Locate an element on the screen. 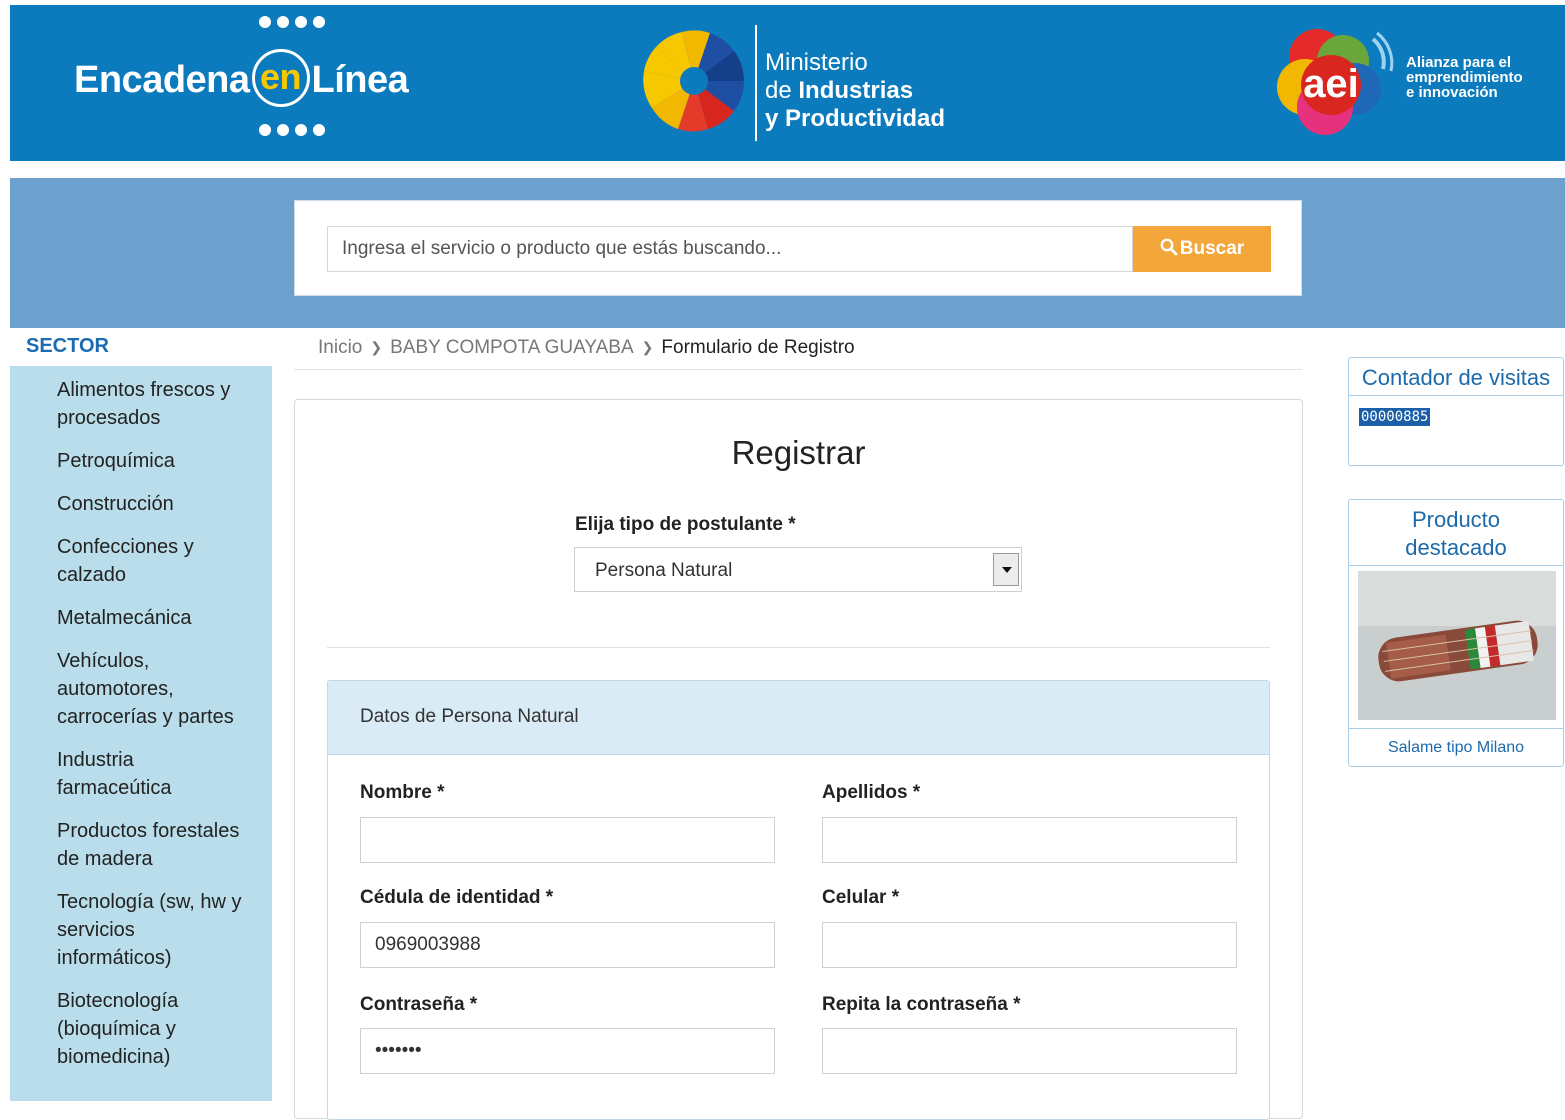 Image resolution: width=1565 pixels, height=1120 pixels. apellidos-label: Apellidos * is located at coordinates (871, 792).